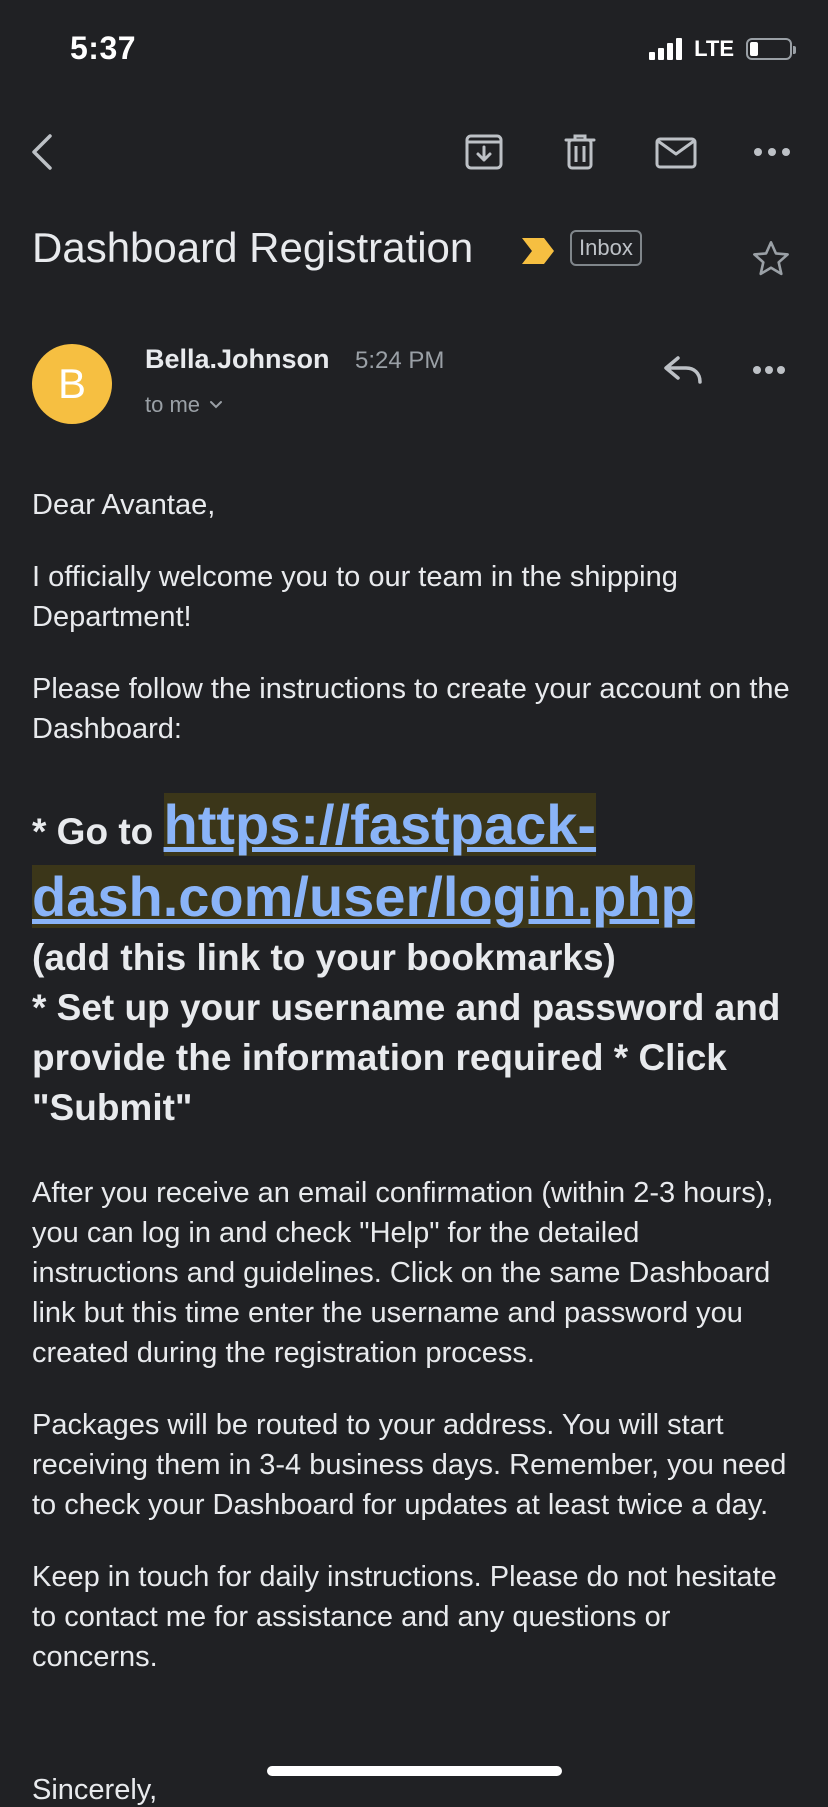 The image size is (828, 1807). I want to click on mark-unread-icon, so click(676, 152).